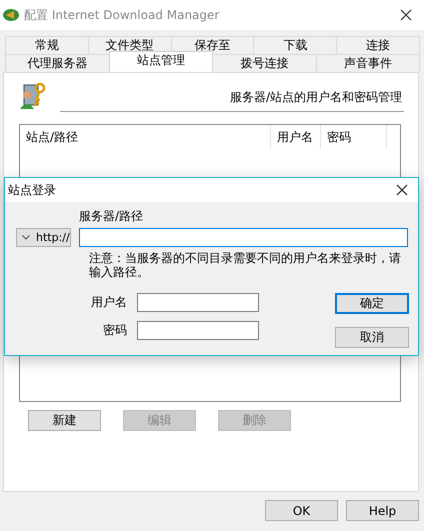 This screenshot has height=531, width=424. What do you see at coordinates (378, 45) in the screenshot?
I see `tab: 连接` at bounding box center [378, 45].